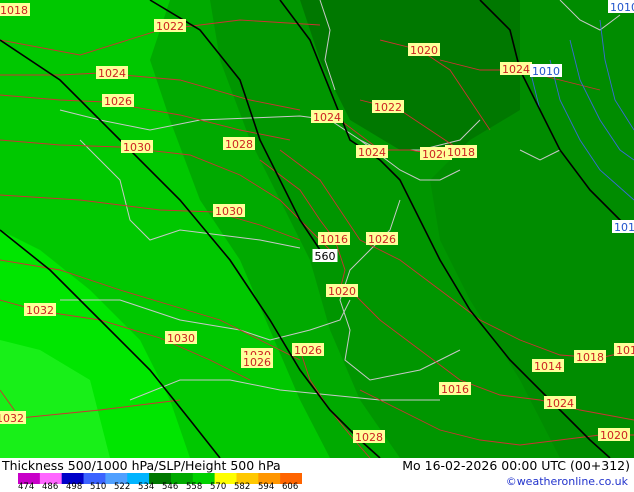 The height and width of the screenshot is (492, 634). Describe the element at coordinates (50, 487) in the screenshot. I see `colorbar-tick-label: 486` at that location.